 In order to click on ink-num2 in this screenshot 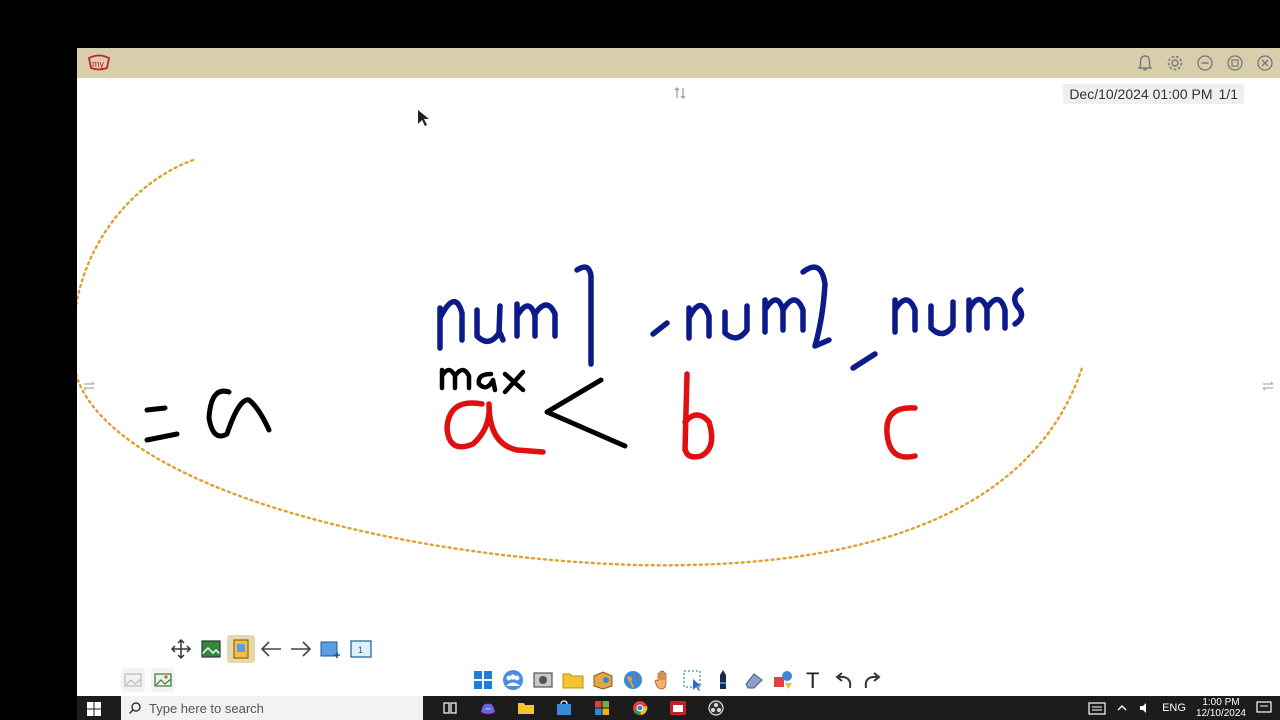, I will do `click(741, 306)`.